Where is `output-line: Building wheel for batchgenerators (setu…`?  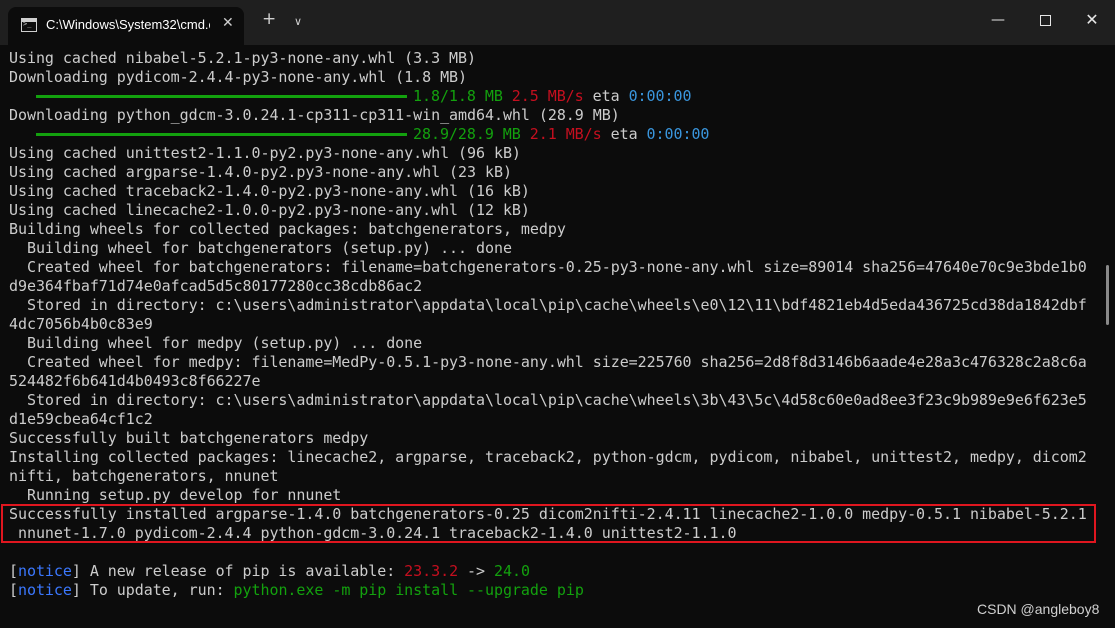 output-line: Building wheel for batchgenerators (setu… is located at coordinates (260, 248).